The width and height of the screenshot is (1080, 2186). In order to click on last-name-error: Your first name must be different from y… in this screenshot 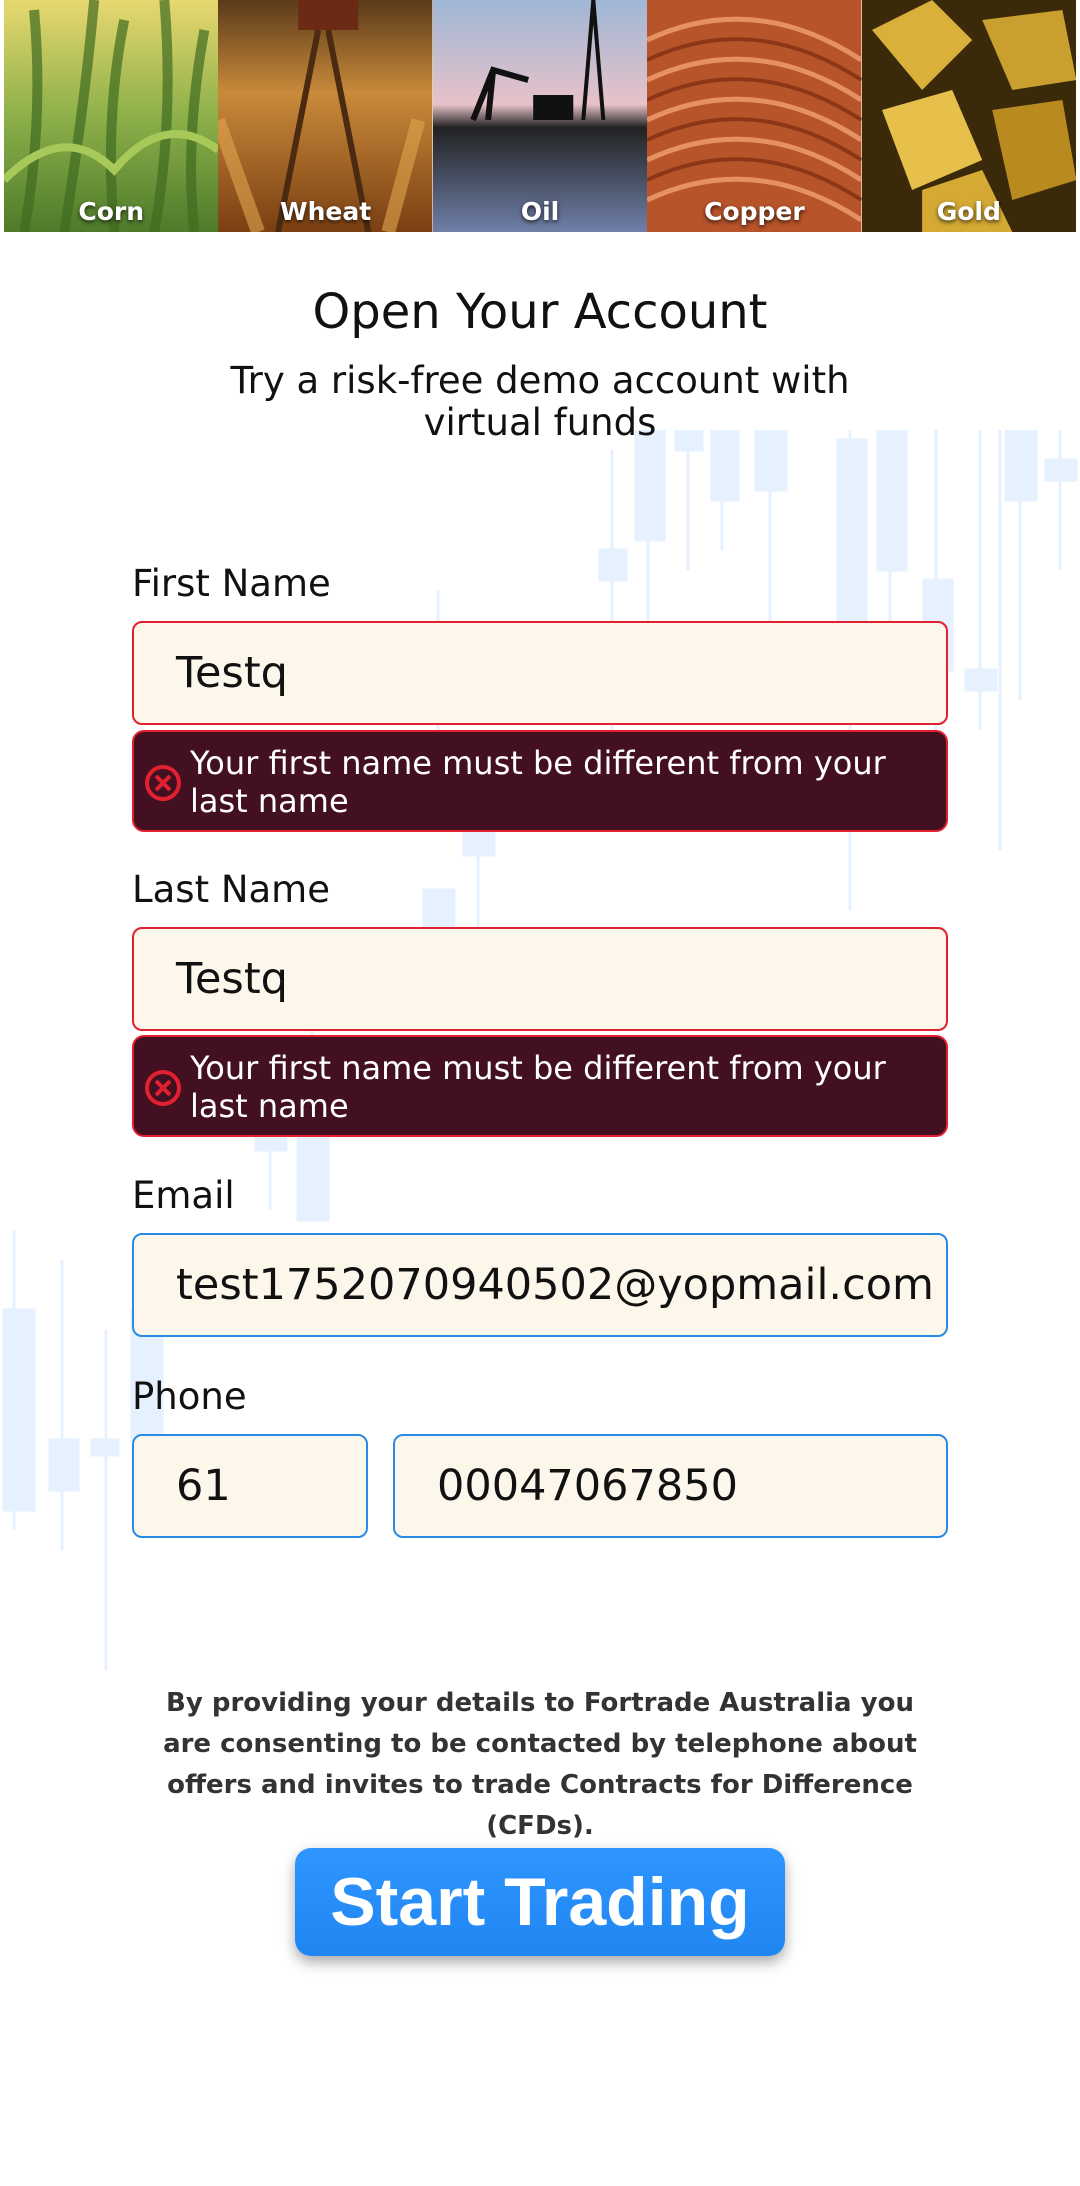, I will do `click(540, 1086)`.